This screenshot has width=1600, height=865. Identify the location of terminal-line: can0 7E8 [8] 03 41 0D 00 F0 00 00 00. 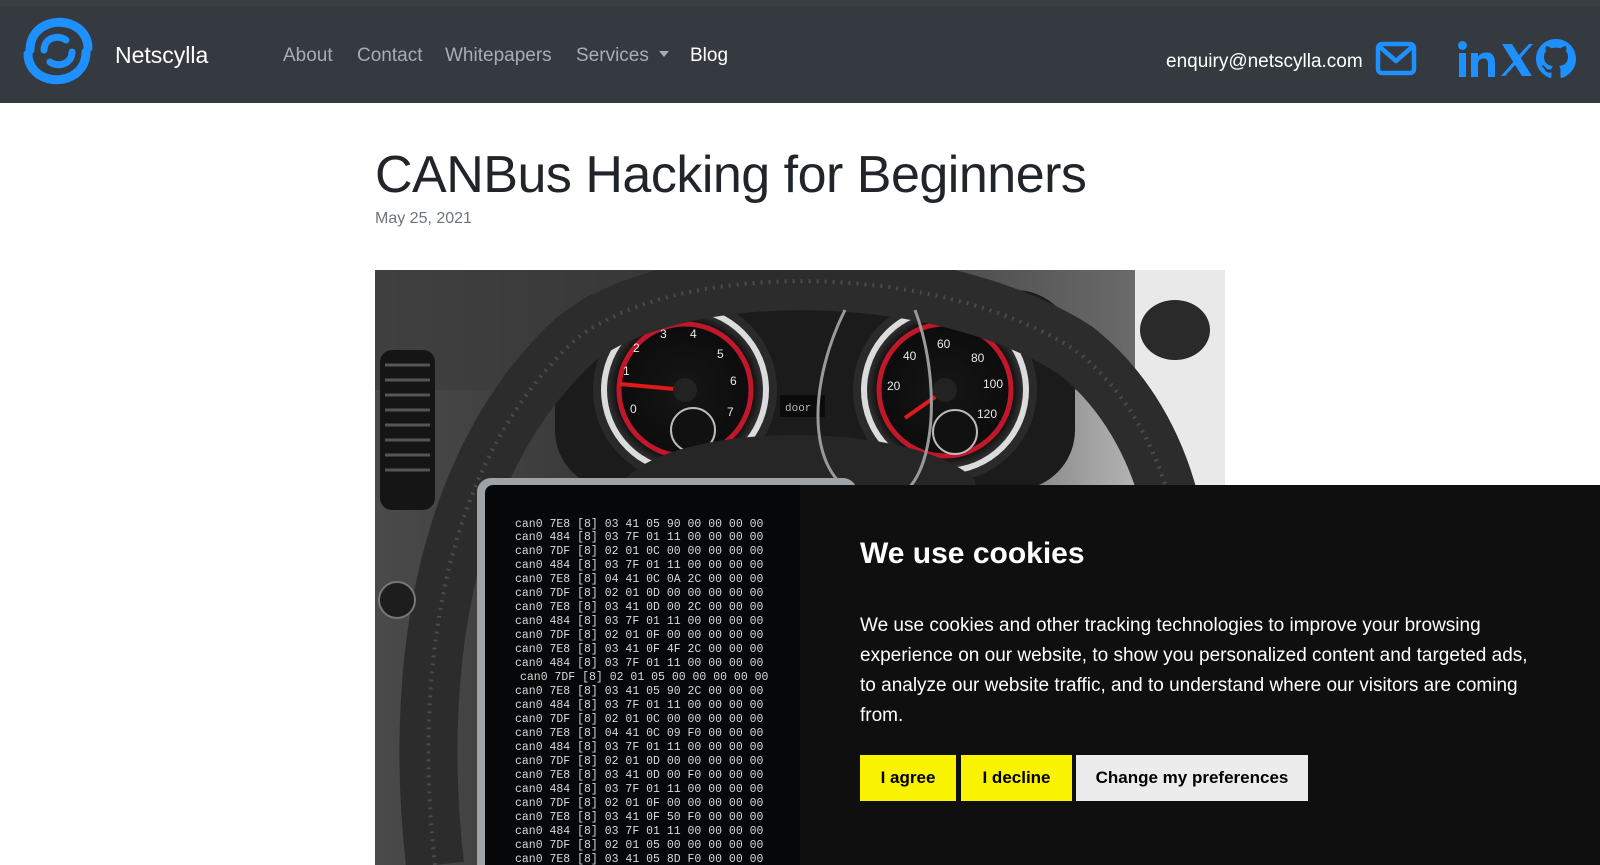
(639, 775).